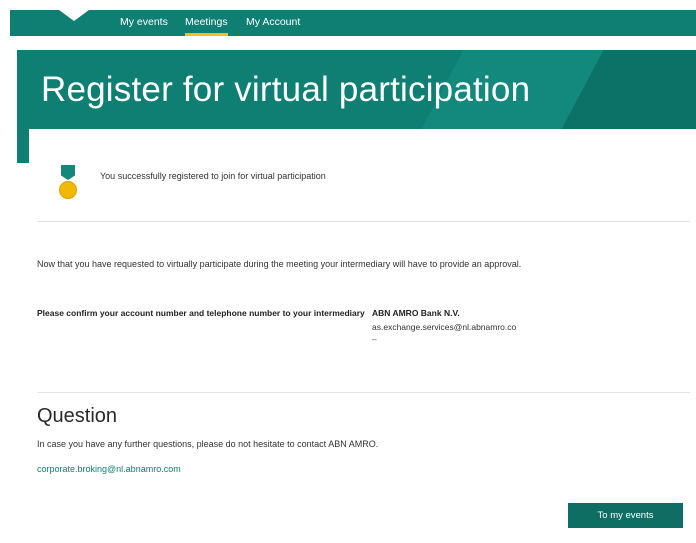  Describe the element at coordinates (206, 26) in the screenshot. I see `nav-meetings: Meetings` at that location.